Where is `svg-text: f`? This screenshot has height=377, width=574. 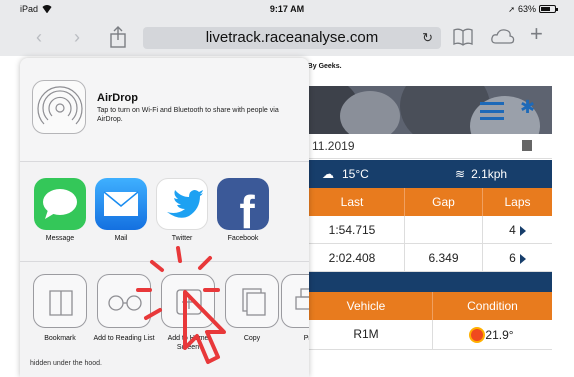 svg-text: f is located at coordinates (247, 208).